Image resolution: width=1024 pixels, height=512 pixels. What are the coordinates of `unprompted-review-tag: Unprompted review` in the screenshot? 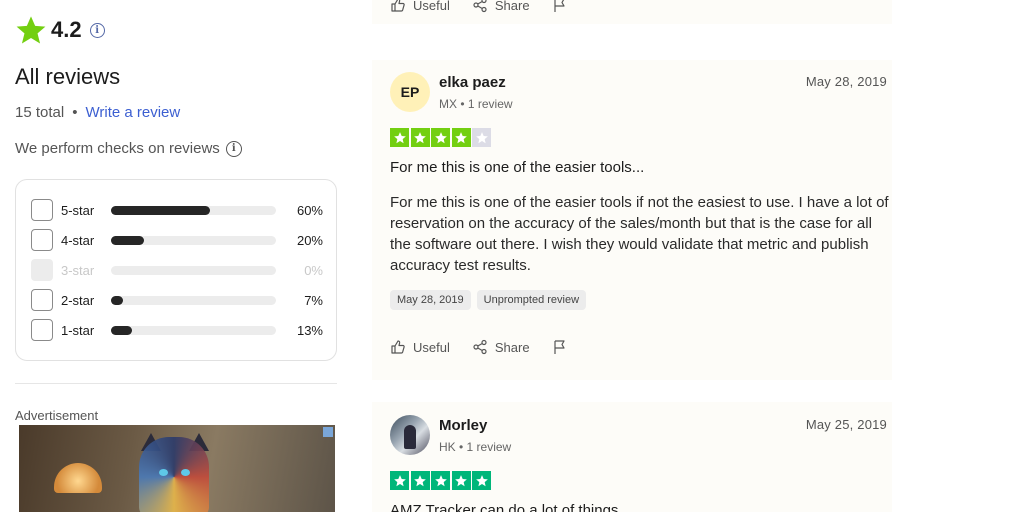 It's located at (531, 300).